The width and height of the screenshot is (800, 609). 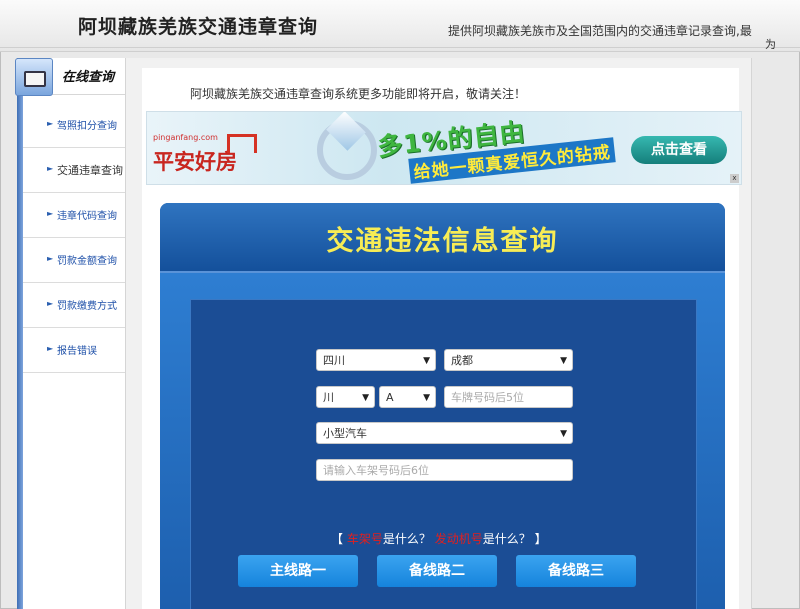 I want to click on plate-number-input: 车牌号码后5位, so click(x=508, y=397).